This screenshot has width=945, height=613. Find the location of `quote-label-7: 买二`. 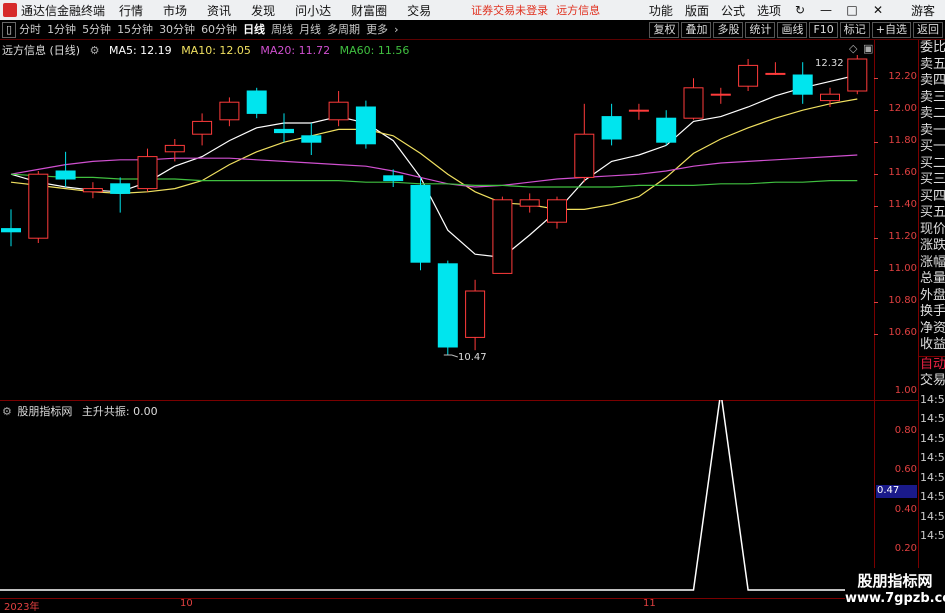

quote-label-7: 买二 is located at coordinates (932, 163).